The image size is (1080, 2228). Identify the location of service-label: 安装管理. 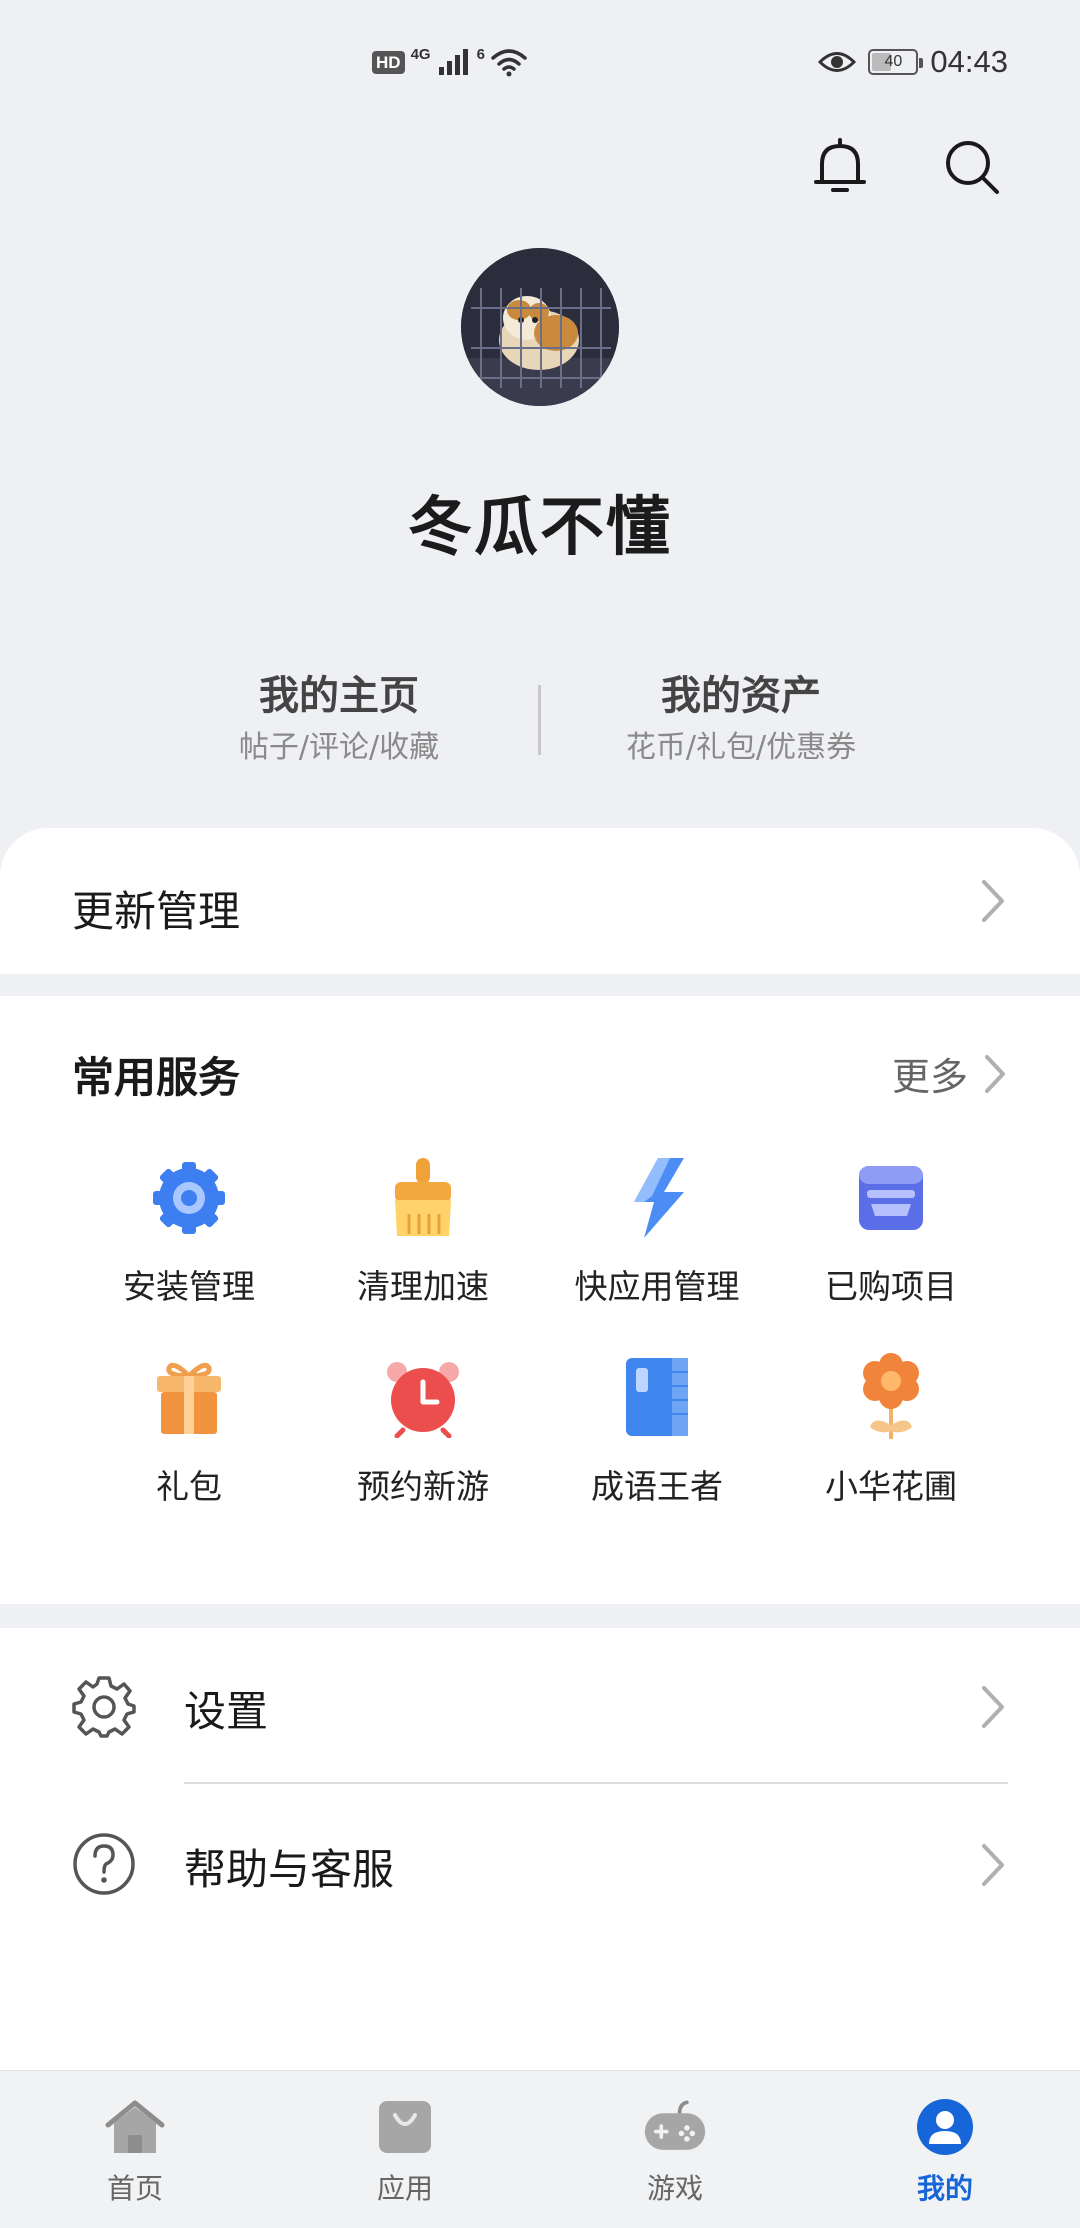
(189, 1286).